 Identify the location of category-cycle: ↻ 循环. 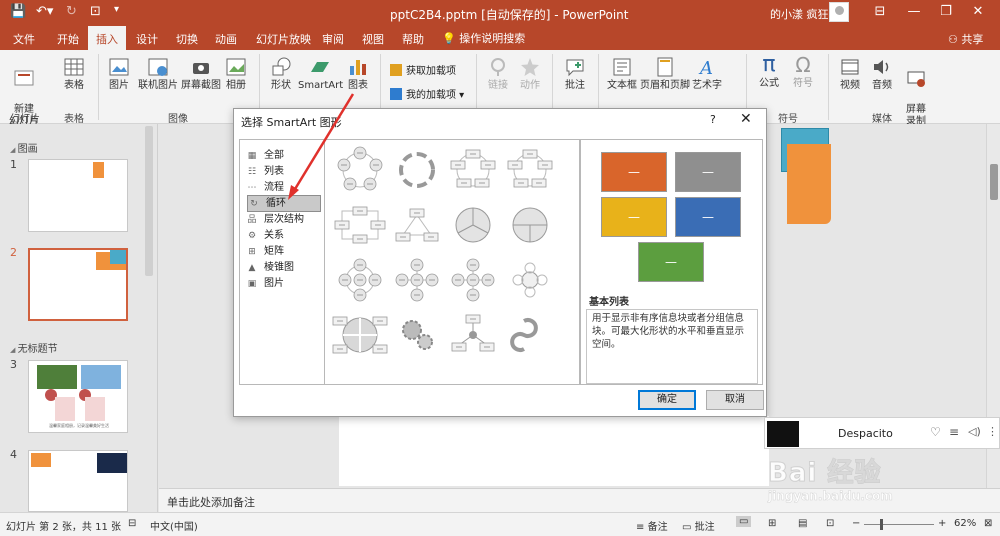
(284, 203).